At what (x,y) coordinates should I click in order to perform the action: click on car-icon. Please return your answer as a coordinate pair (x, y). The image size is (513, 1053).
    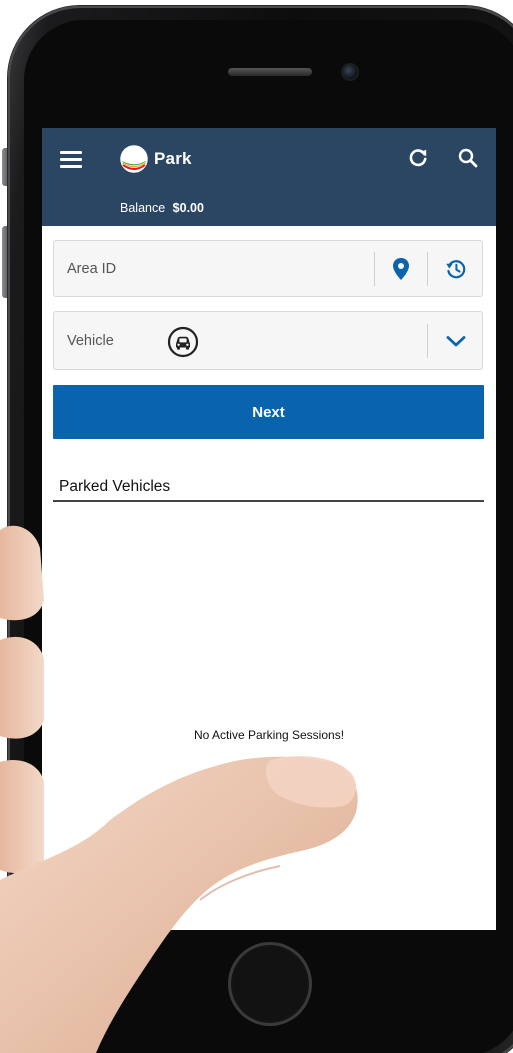
    Looking at the image, I should click on (183, 342).